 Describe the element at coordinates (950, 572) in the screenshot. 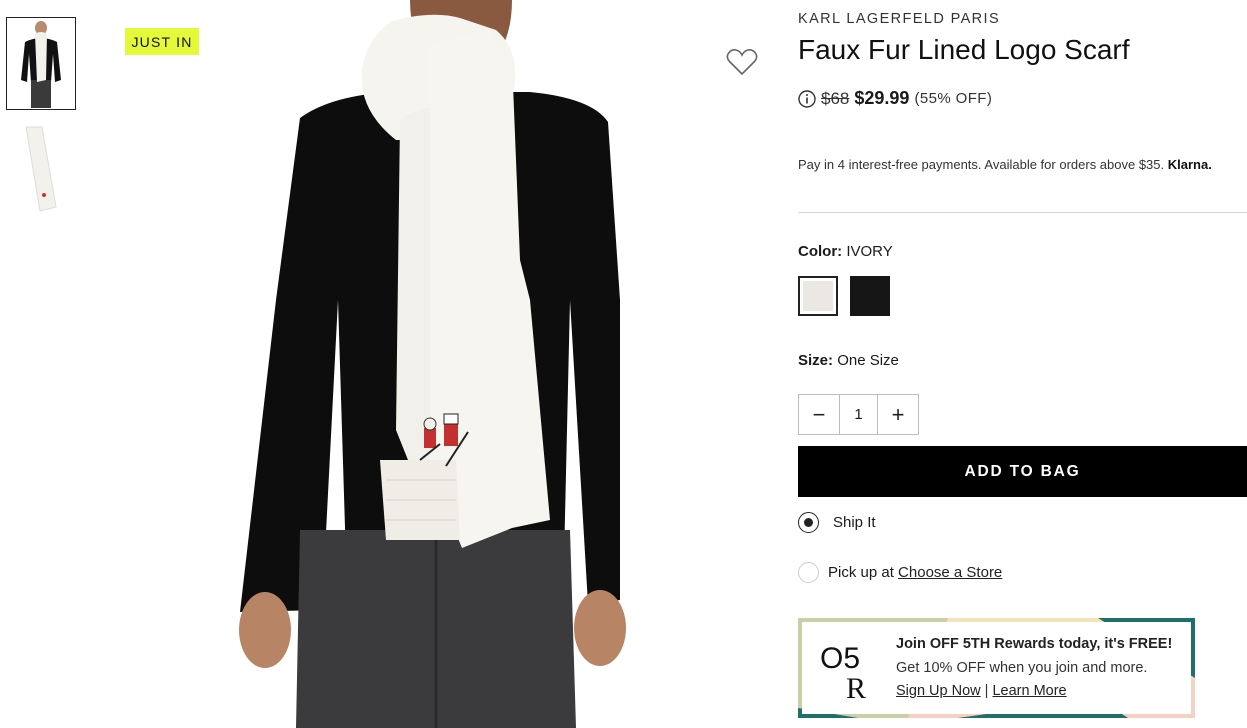

I see `choose-store-link: Choose a Store` at that location.